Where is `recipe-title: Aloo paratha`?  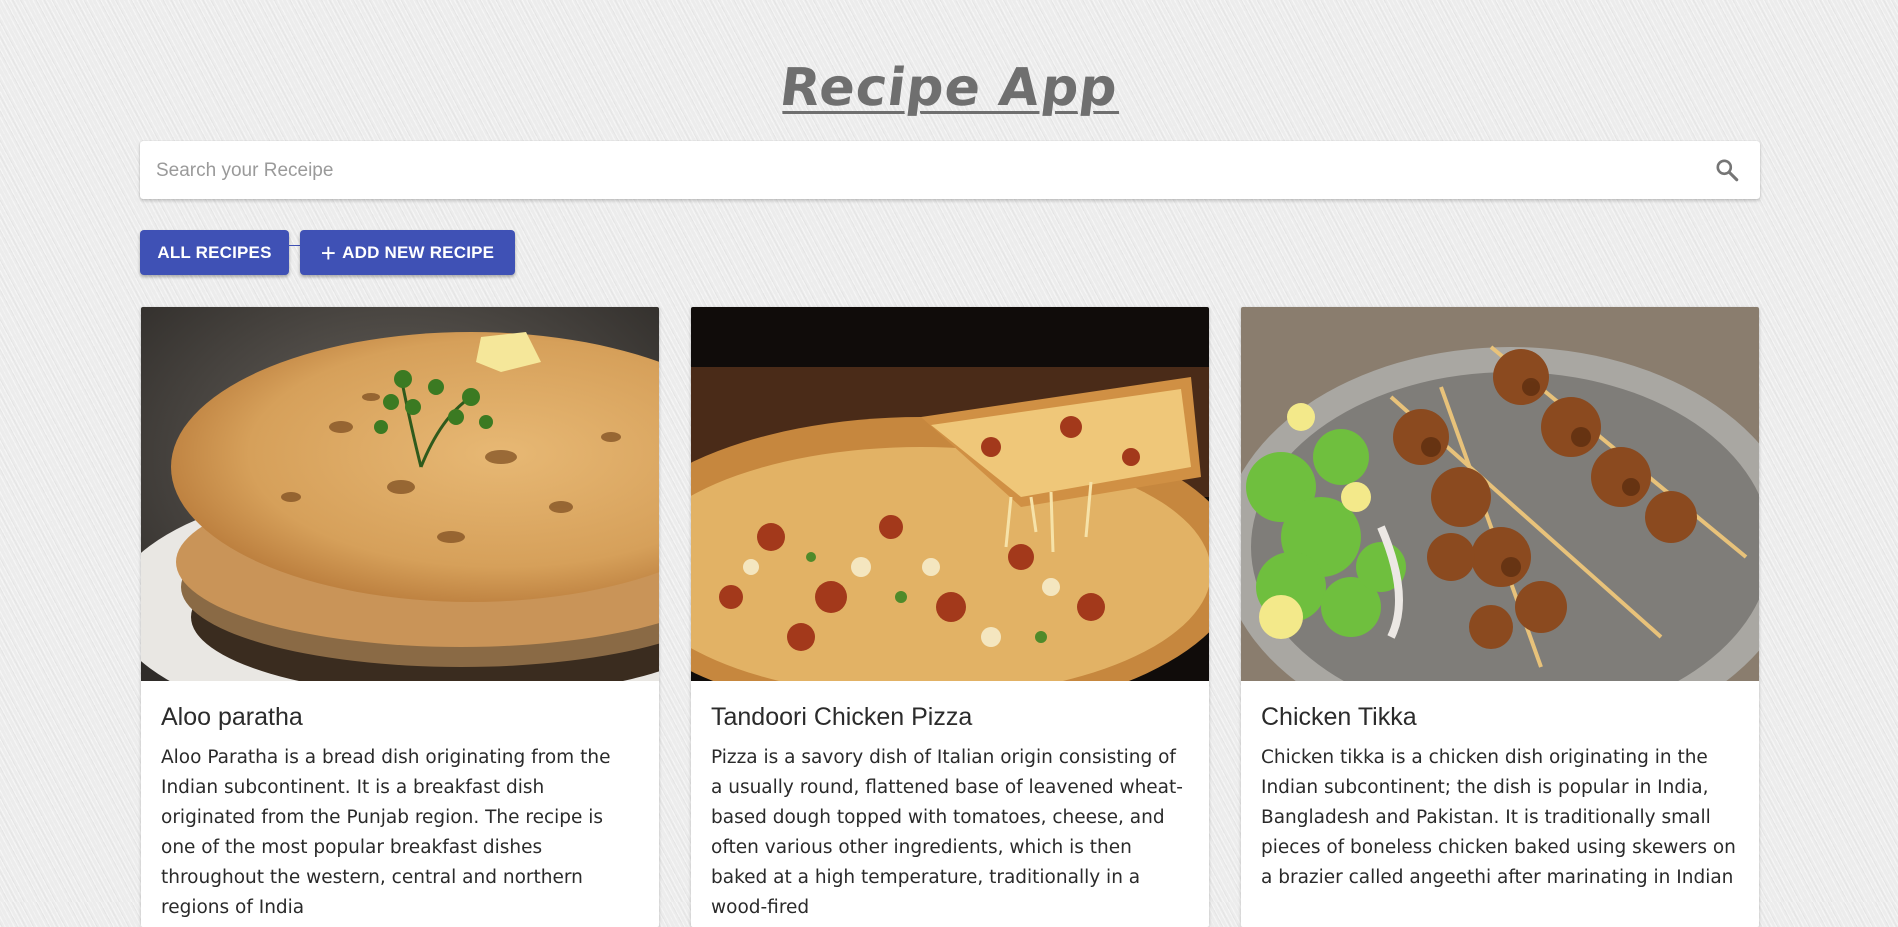 recipe-title: Aloo paratha is located at coordinates (232, 717).